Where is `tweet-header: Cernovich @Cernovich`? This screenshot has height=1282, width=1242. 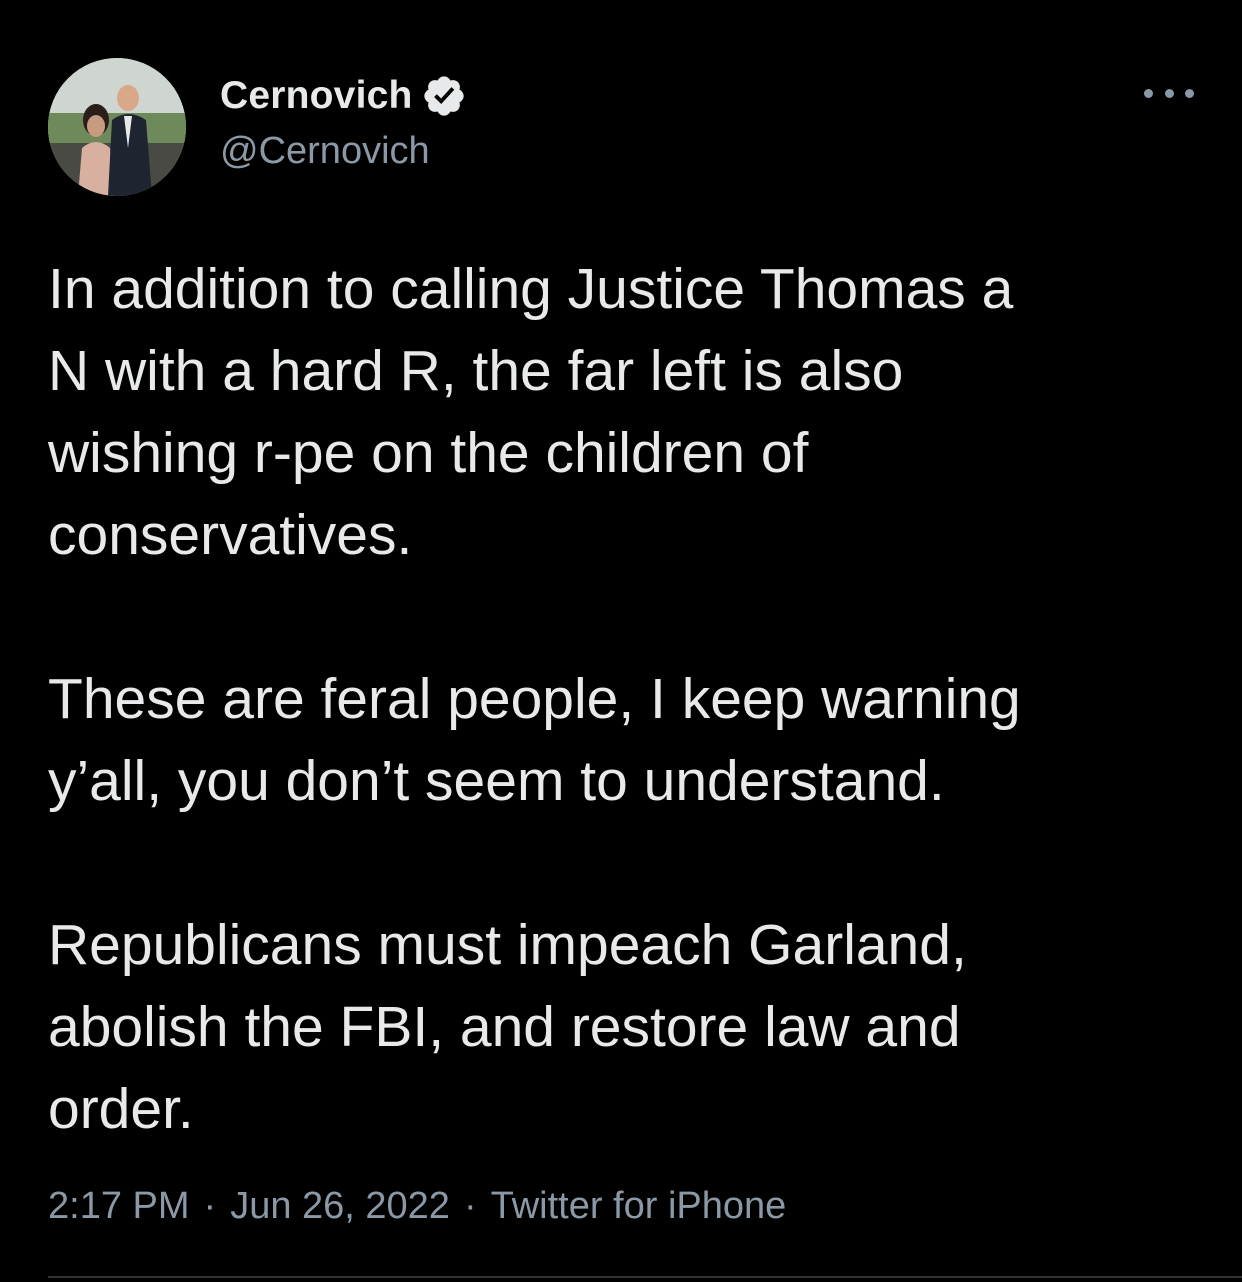 tweet-header: Cernovich @Cernovich is located at coordinates (621, 128).